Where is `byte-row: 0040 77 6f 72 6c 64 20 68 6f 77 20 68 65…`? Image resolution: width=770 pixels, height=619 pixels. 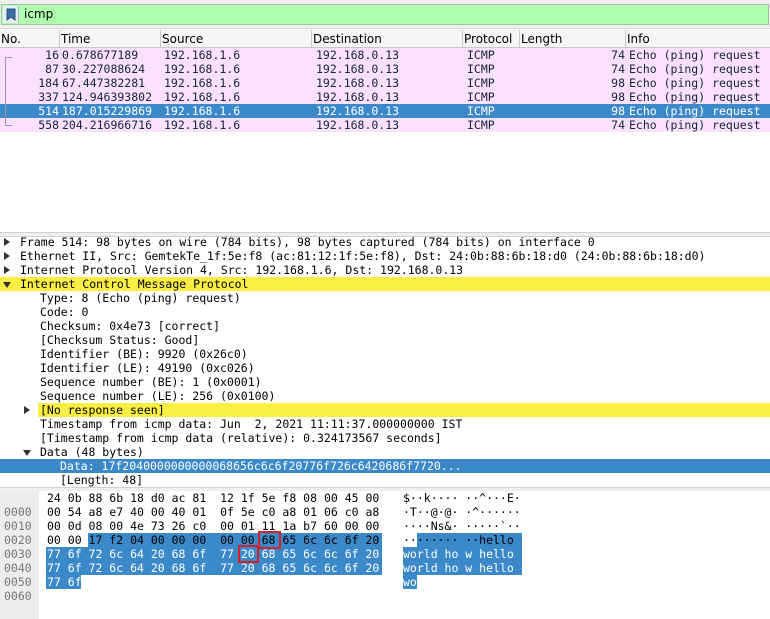
byte-row: 0040 77 6f 72 6c 64 20 68 6f 77 20 68 65… is located at coordinates (385, 561).